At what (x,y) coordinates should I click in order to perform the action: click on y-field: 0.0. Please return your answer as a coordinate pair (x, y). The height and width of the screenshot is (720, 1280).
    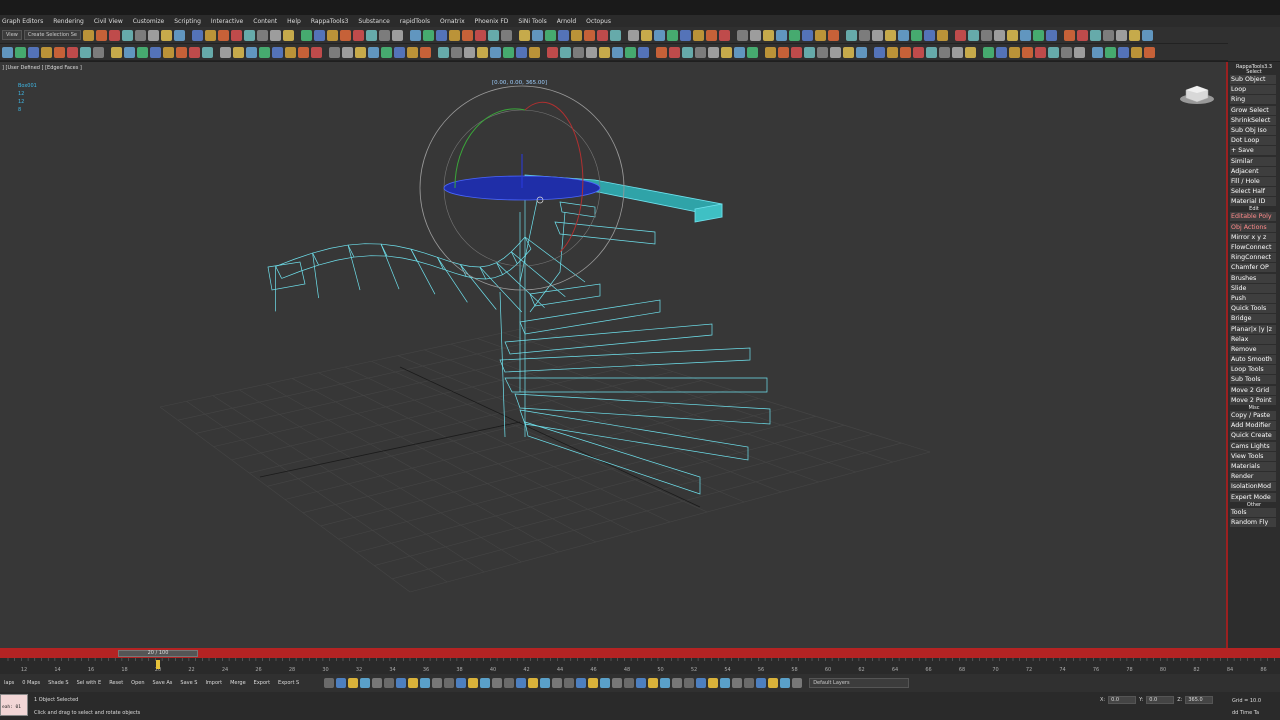
    Looking at the image, I should click on (1160, 700).